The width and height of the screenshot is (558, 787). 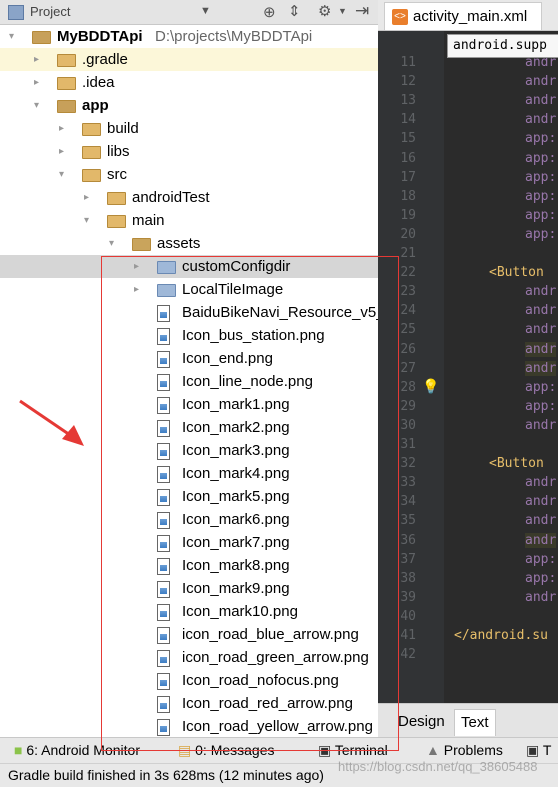 I want to click on line-number: 19, so click(x=408, y=215).